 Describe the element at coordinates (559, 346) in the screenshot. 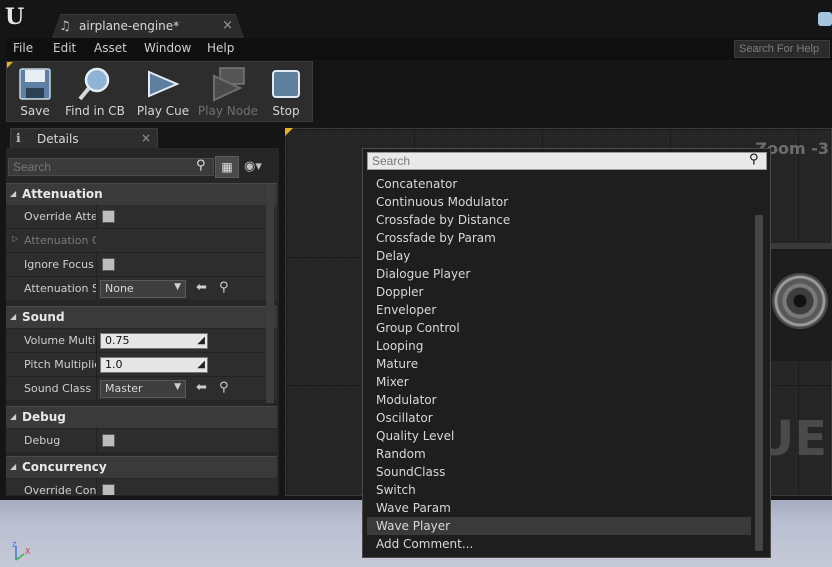

I see `context-menu-item: Looping` at that location.